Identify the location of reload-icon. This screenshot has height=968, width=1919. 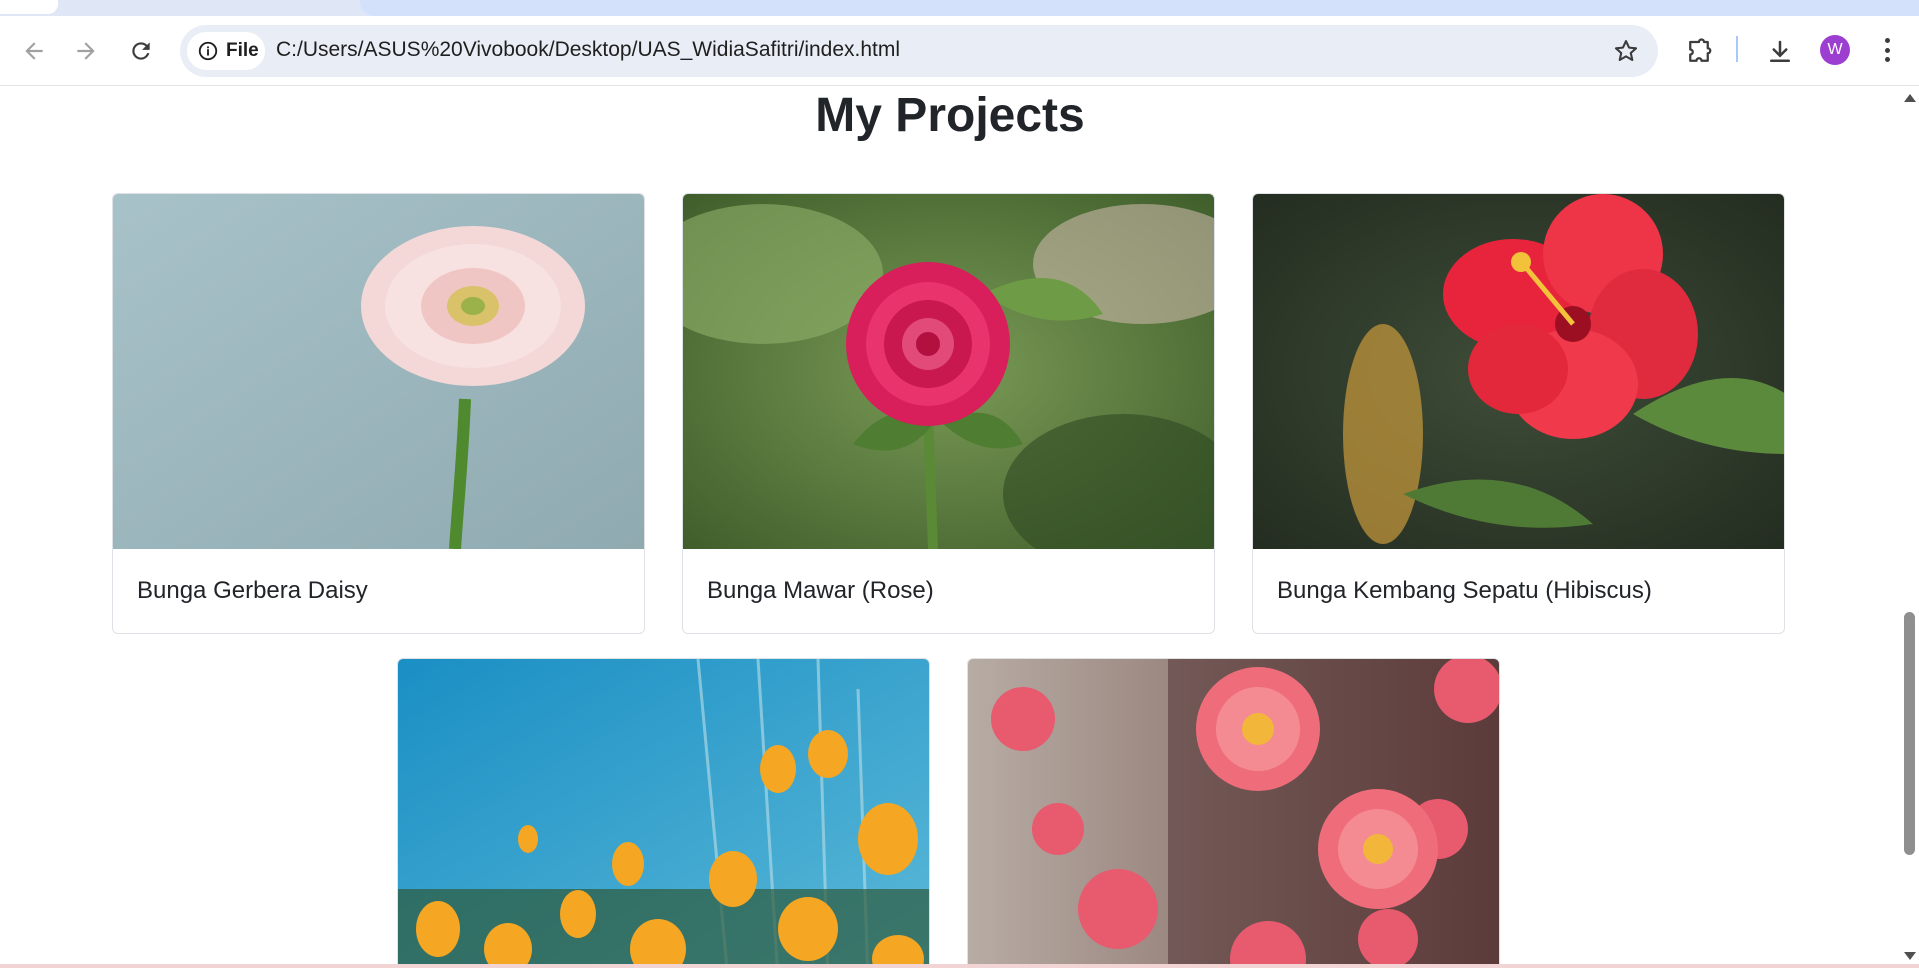
(141, 51).